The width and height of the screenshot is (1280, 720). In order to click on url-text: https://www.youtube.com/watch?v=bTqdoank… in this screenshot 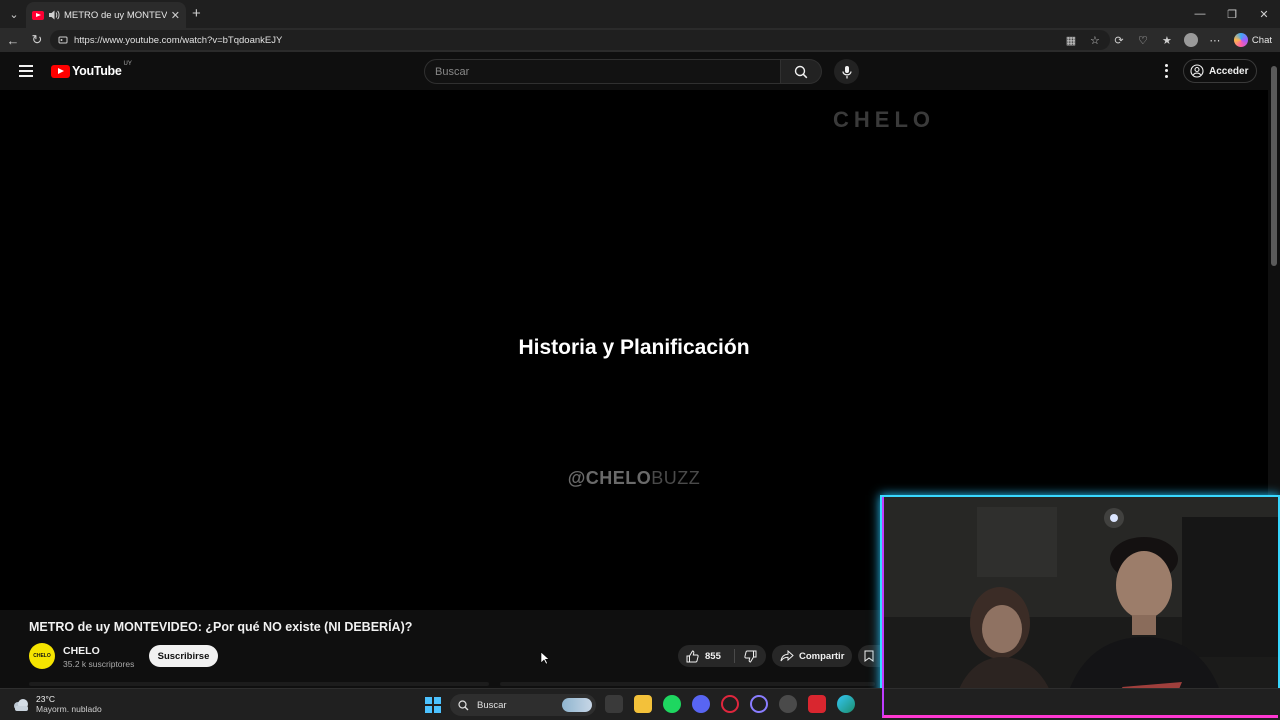, I will do `click(178, 40)`.